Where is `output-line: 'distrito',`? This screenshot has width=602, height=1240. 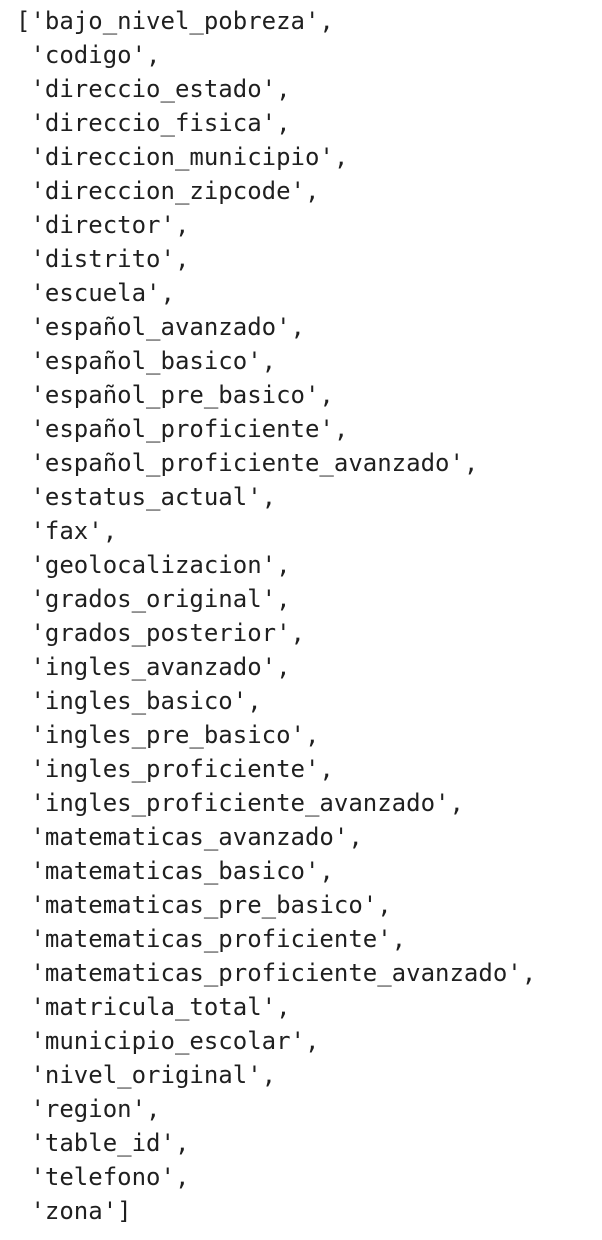 output-line: 'distrito', is located at coordinates (103, 259).